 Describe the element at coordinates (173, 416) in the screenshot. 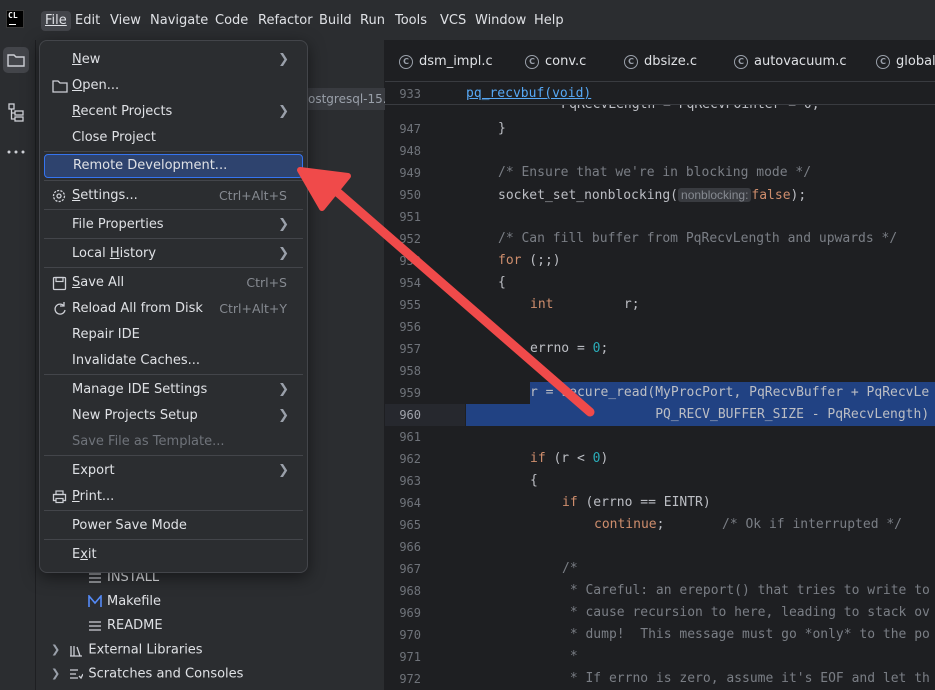

I see `menu-item-new-projects-setup: New Projects Setup ❯` at that location.